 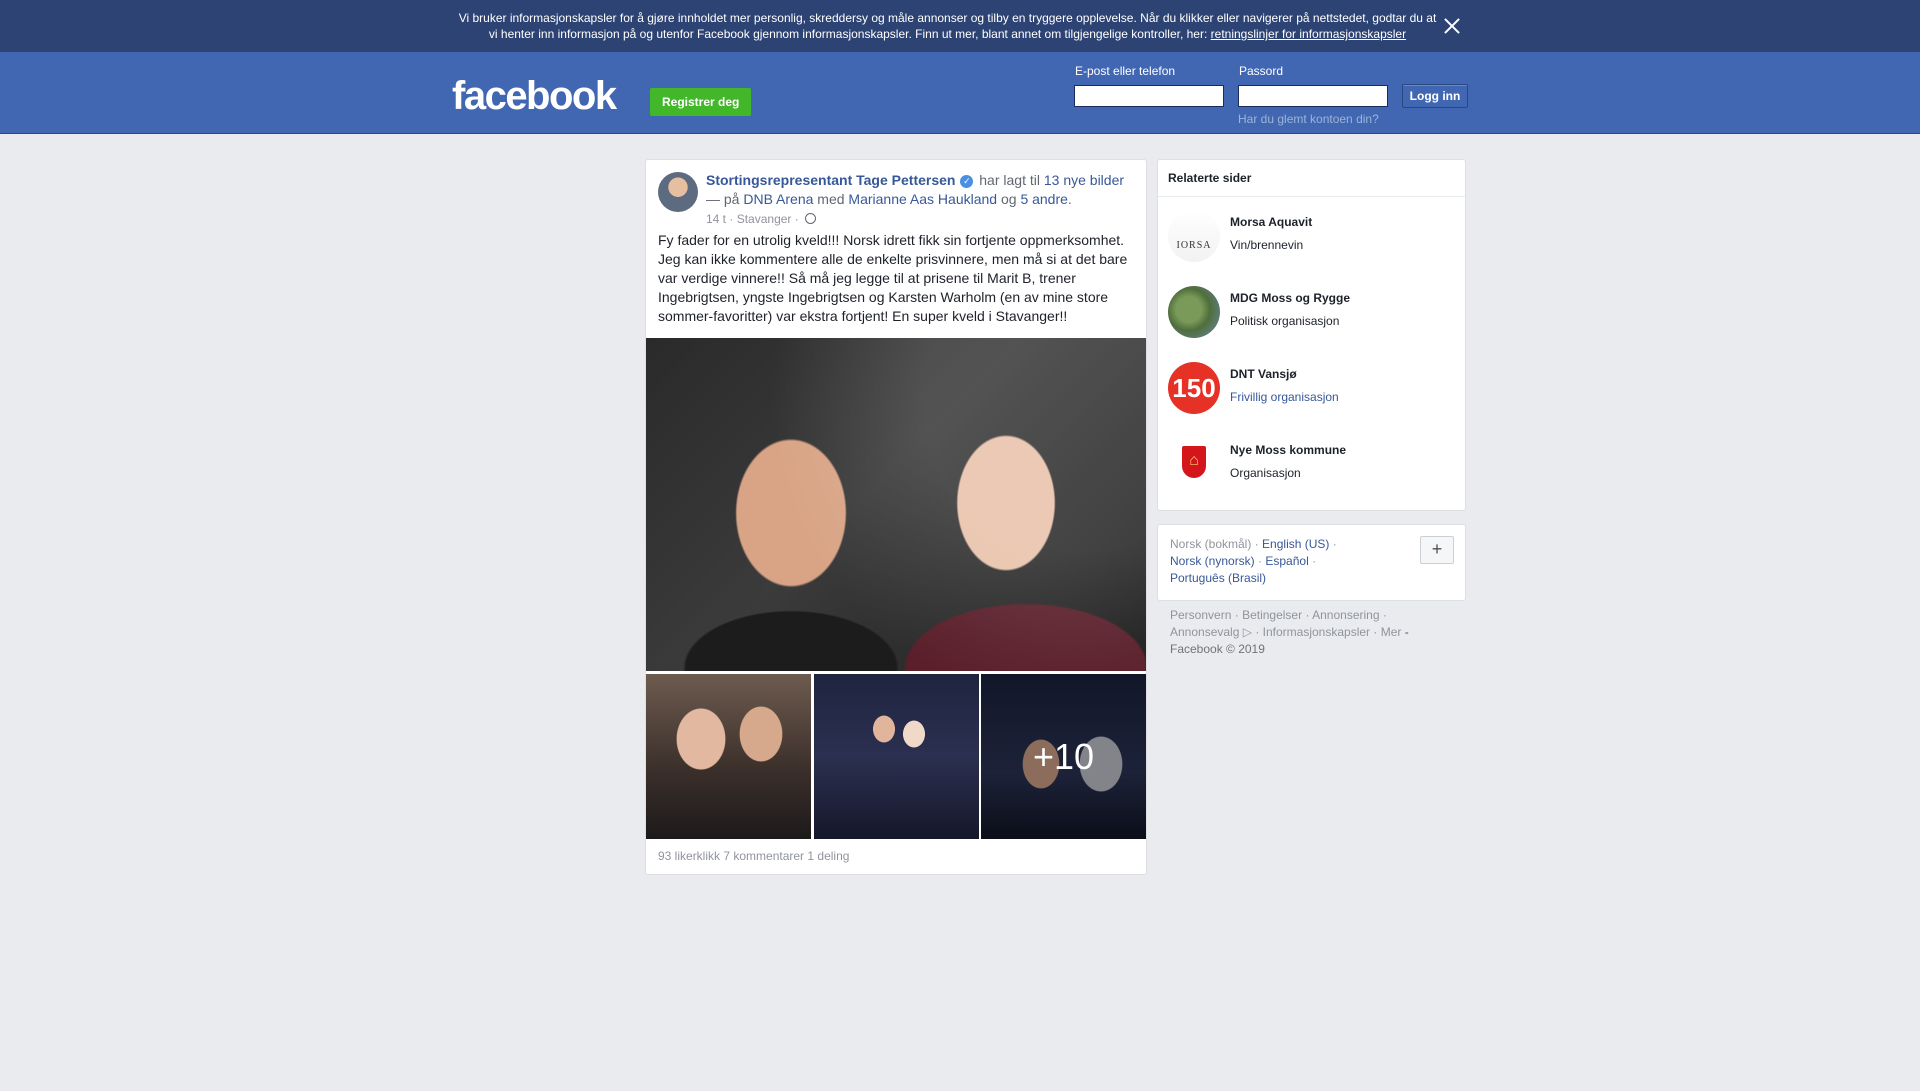 I want to click on language-option: Norsk (nynorsk), so click(x=1212, y=561).